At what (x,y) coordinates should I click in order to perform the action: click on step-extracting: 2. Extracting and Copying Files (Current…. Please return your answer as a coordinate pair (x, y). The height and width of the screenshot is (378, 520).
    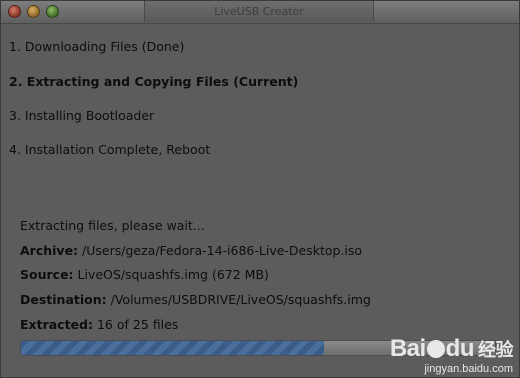
    Looking at the image, I should click on (154, 81).